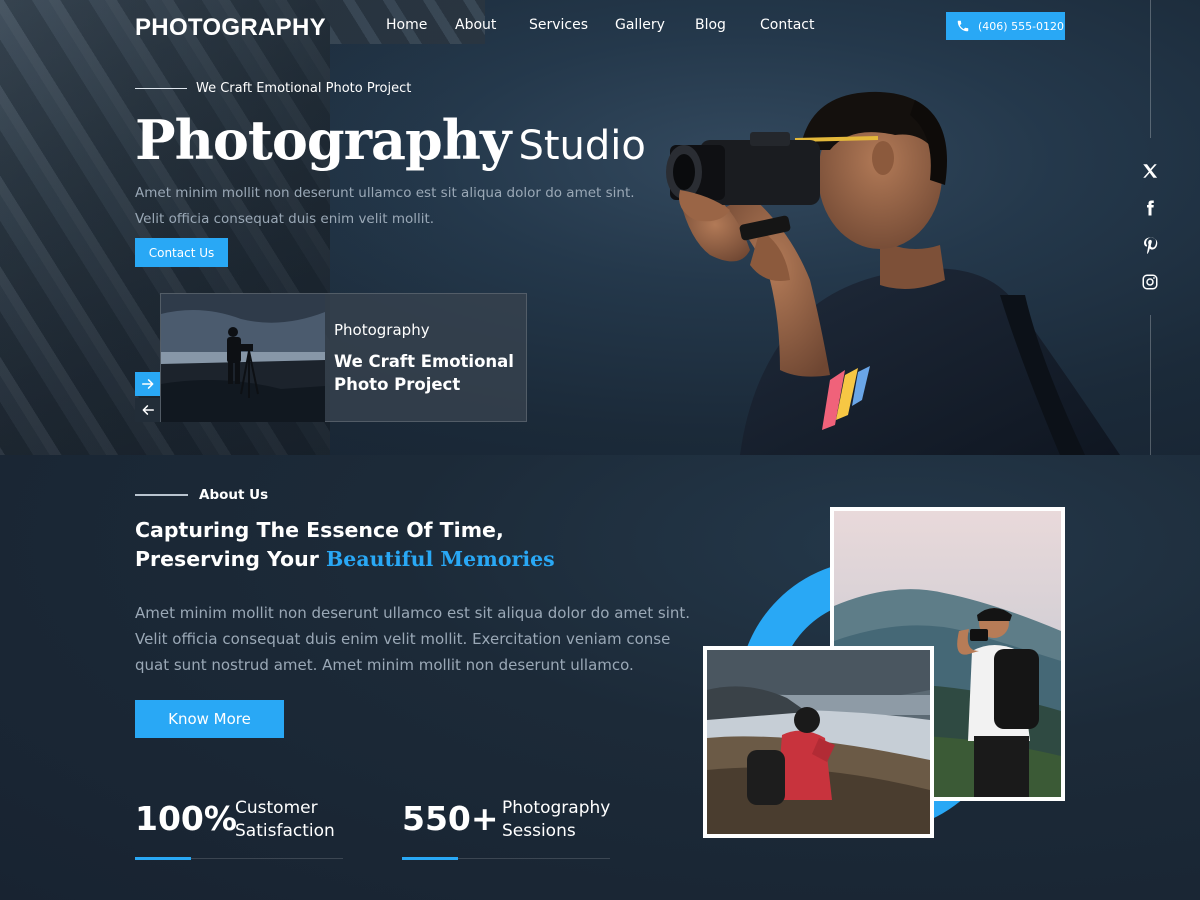 This screenshot has width=1200, height=900. Describe the element at coordinates (1150, 171) in the screenshot. I see `x-icon` at that location.